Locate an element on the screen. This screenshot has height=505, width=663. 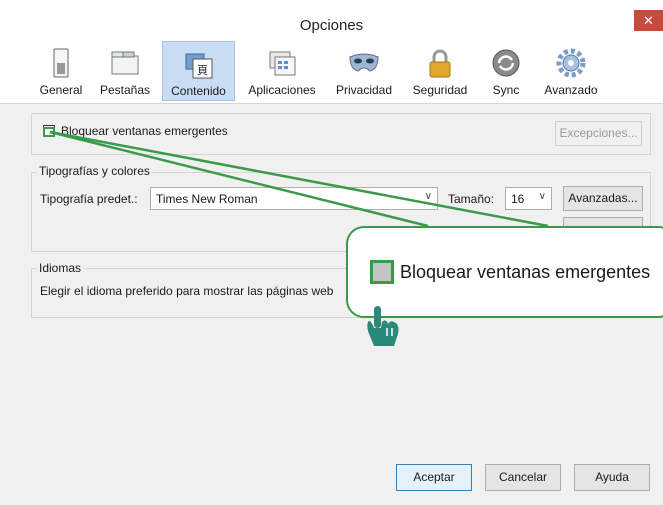
callout-checkbox is located at coordinates (382, 272).